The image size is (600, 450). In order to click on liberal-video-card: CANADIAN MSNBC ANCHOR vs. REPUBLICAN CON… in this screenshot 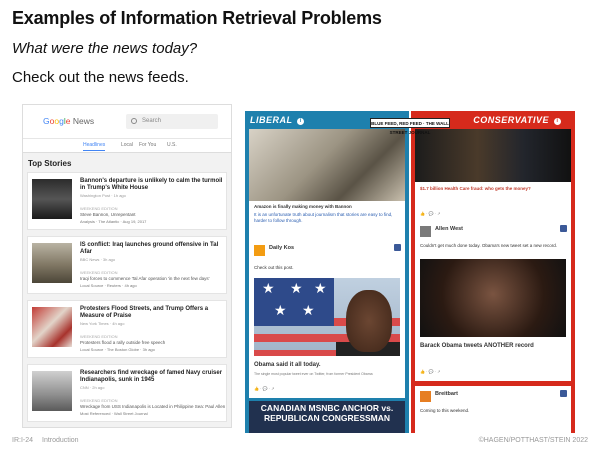, I will do `click(327, 417)`.